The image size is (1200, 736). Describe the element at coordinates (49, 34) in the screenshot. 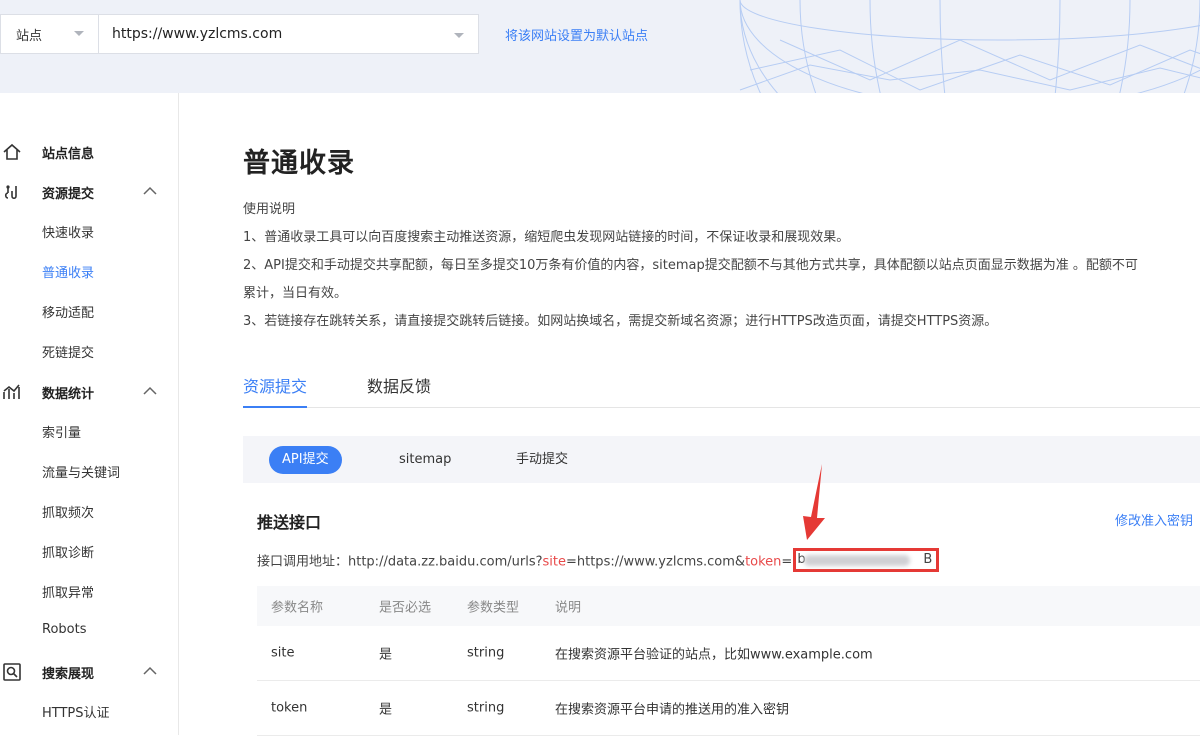

I see `site-type-select: 站点` at that location.